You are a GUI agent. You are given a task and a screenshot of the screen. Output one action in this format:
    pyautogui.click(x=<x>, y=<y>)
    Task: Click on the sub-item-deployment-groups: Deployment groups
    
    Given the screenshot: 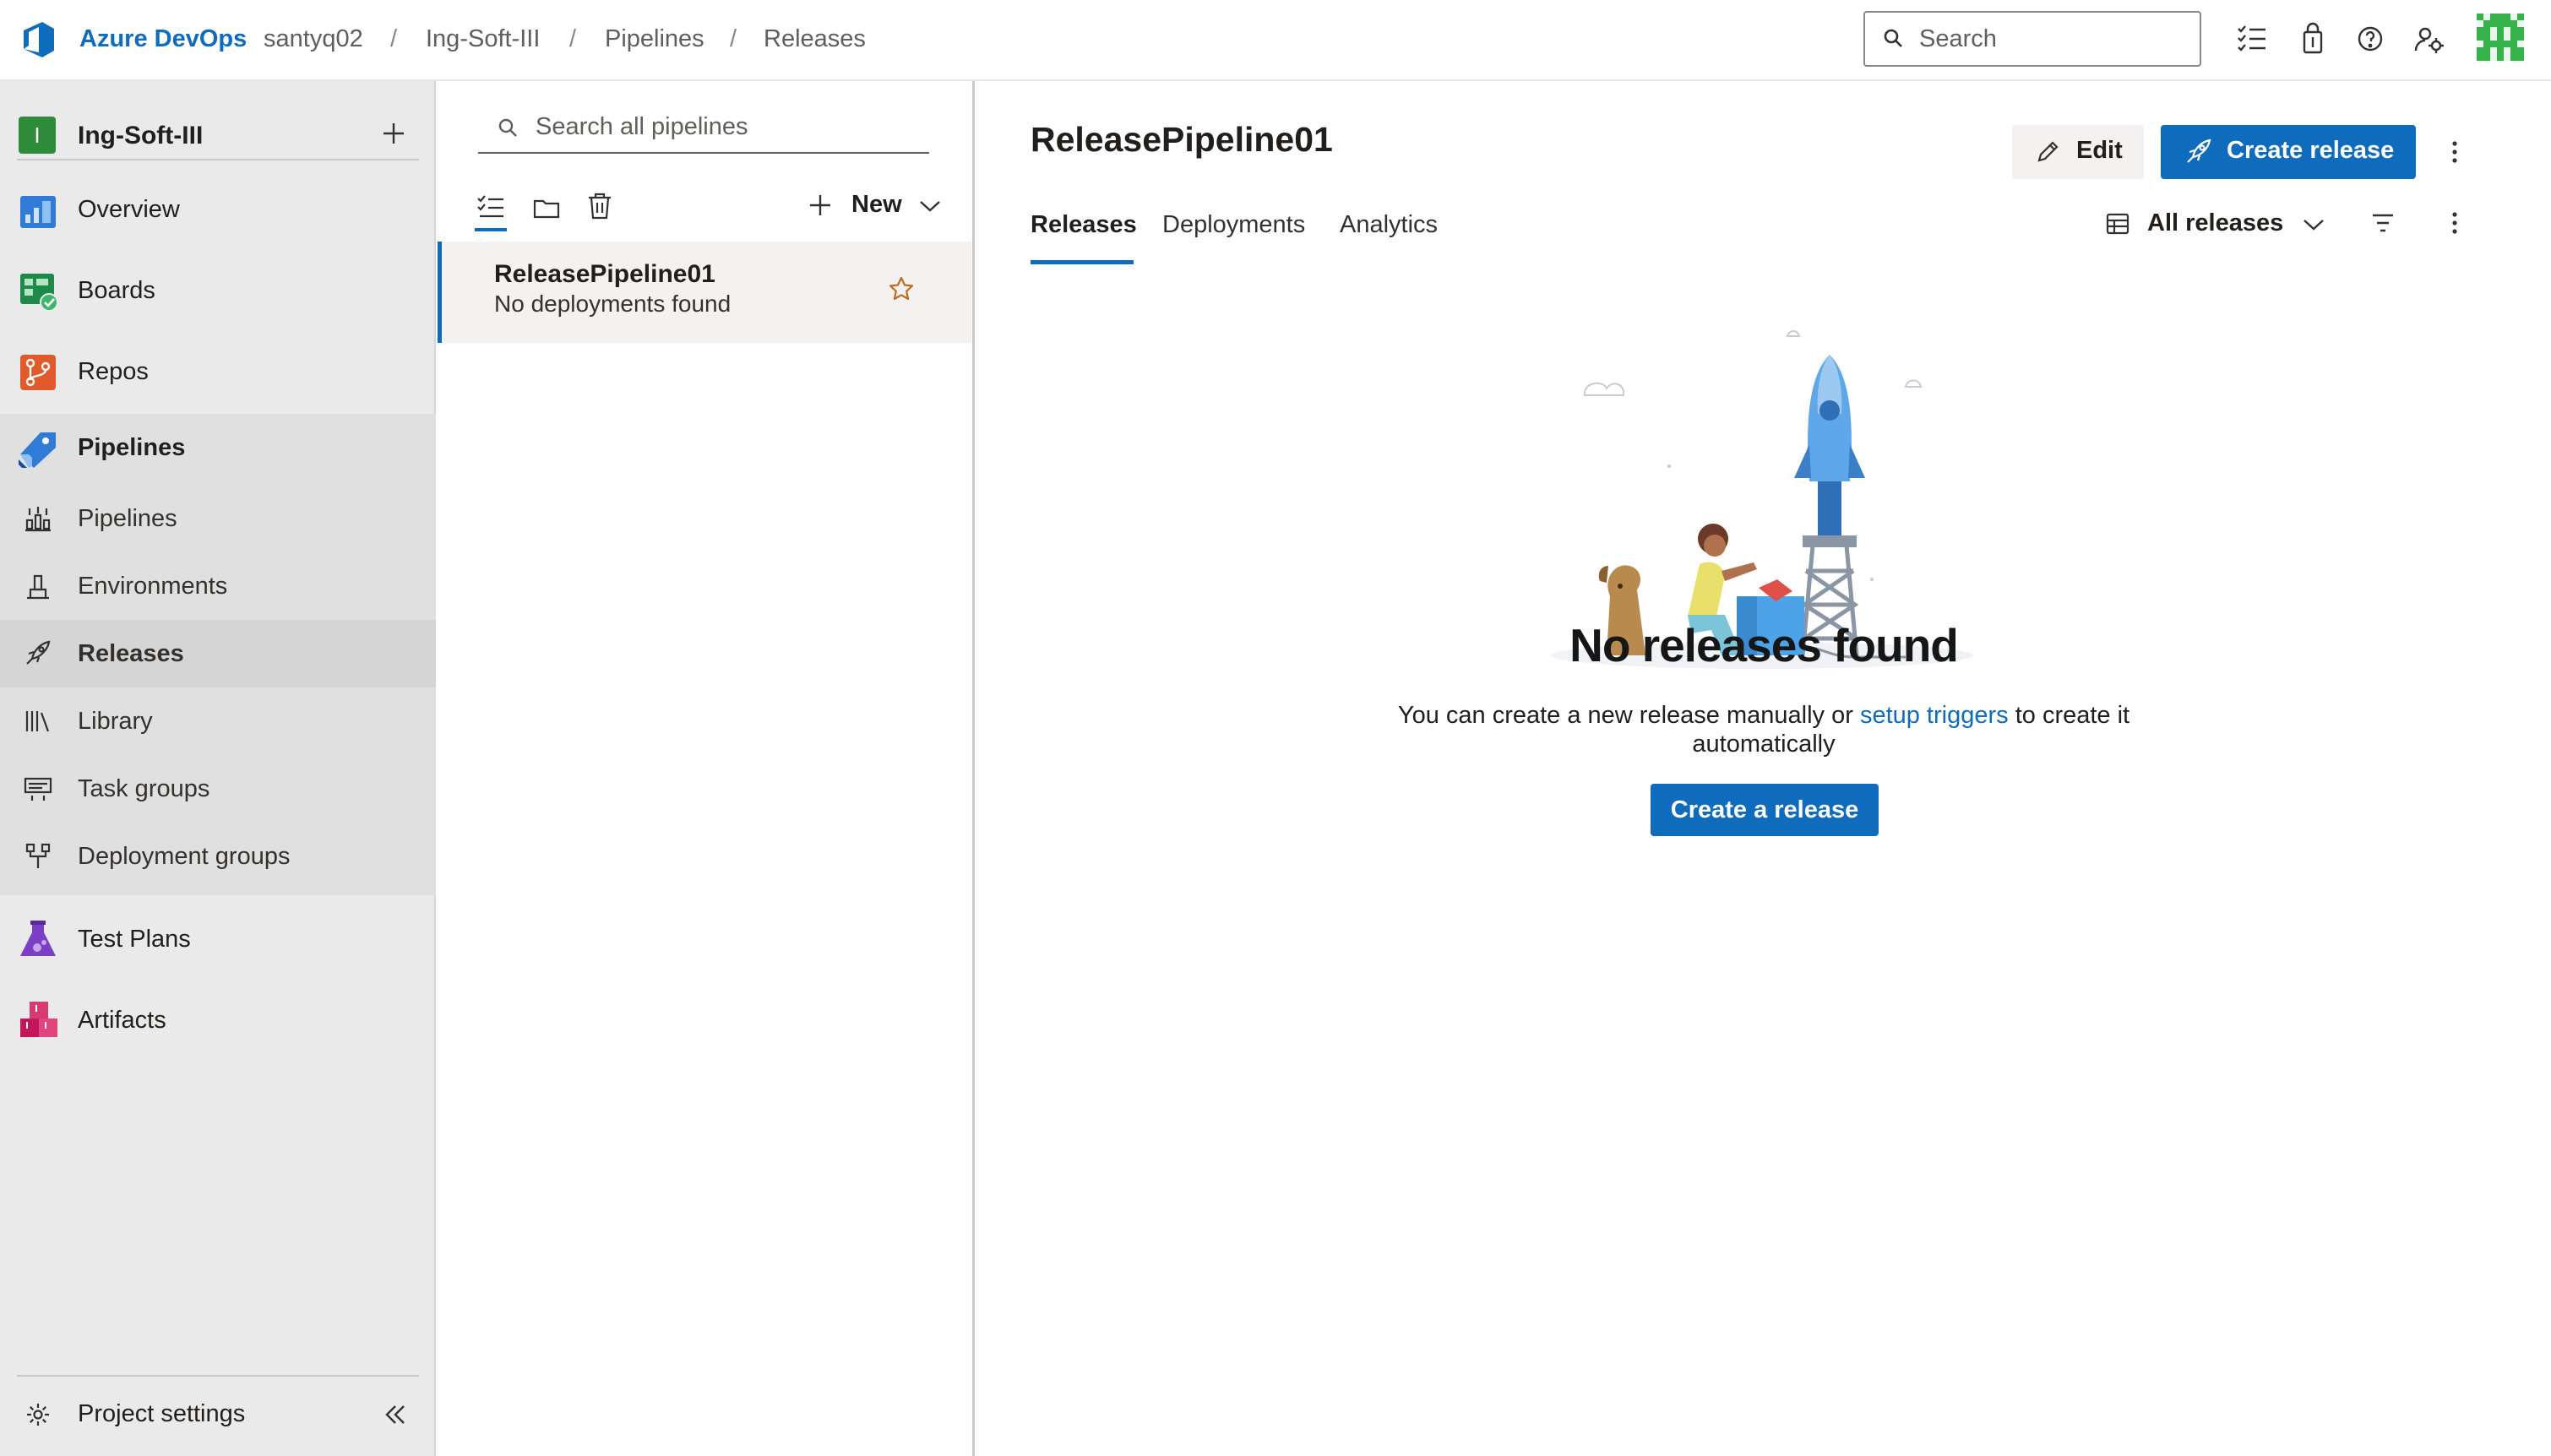 What is the action you would take?
    pyautogui.click(x=218, y=857)
    